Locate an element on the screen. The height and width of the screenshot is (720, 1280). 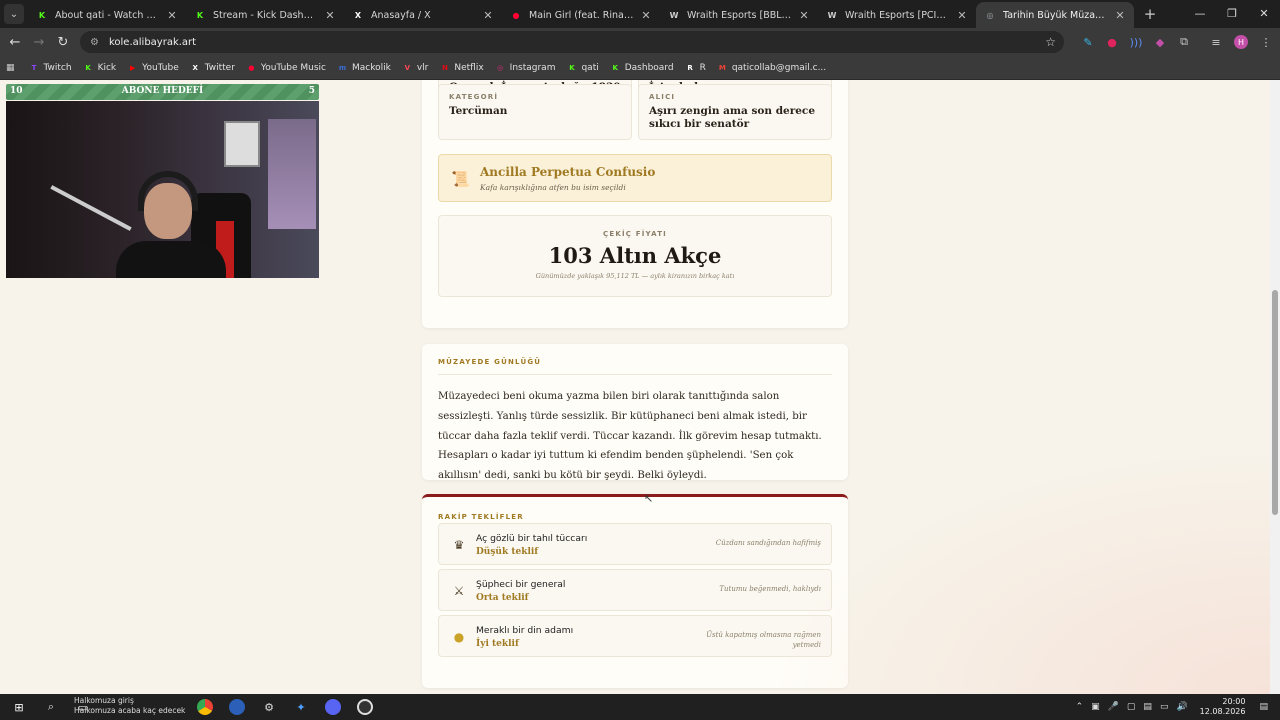
back-button: ← is located at coordinates (15, 42).